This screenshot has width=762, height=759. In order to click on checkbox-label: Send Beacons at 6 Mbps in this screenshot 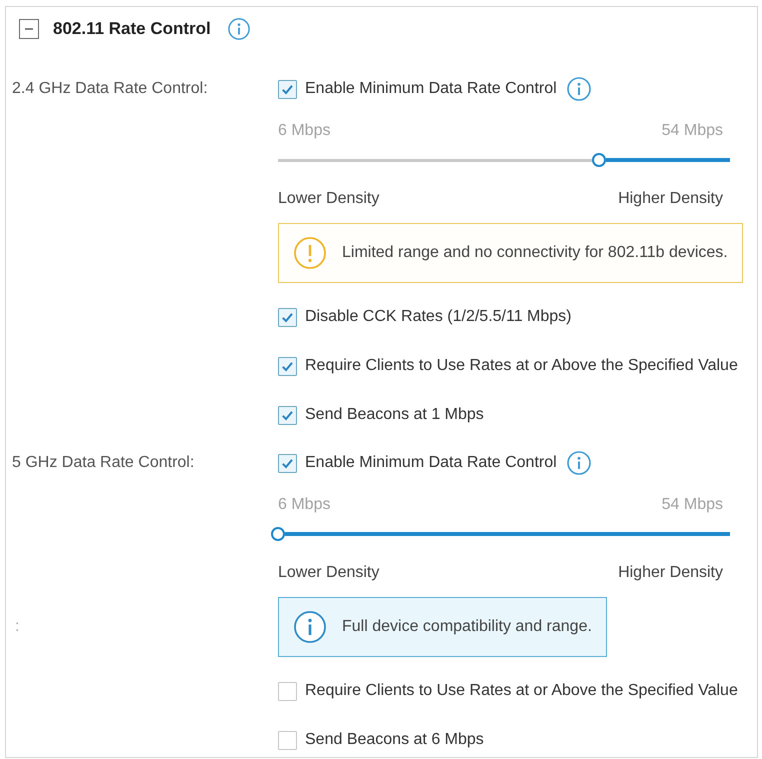, I will do `click(394, 740)`.